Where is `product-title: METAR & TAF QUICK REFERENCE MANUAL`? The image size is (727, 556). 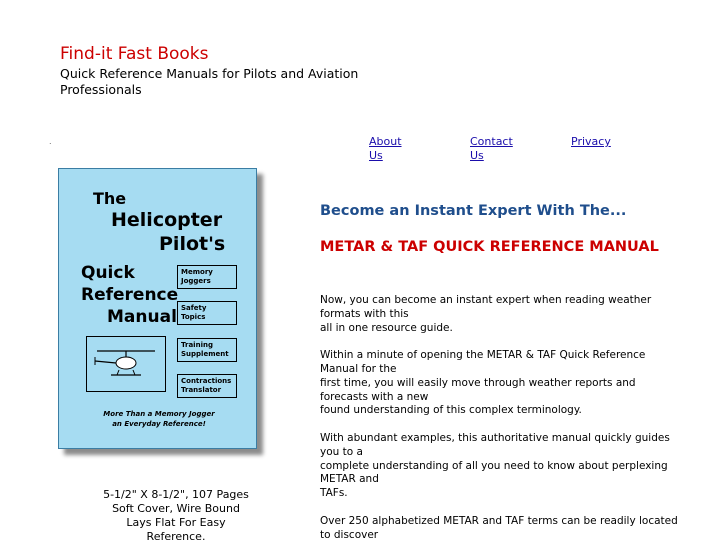 product-title: METAR & TAF QUICK REFERENCE MANUAL is located at coordinates (489, 247).